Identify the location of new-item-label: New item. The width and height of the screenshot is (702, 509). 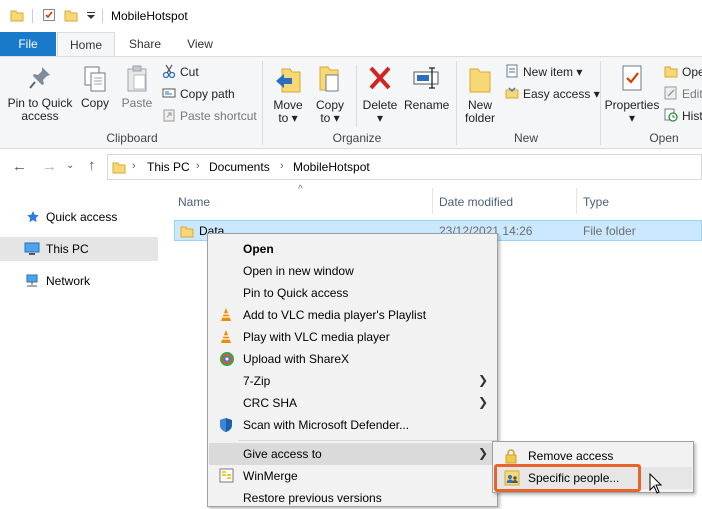
(548, 72).